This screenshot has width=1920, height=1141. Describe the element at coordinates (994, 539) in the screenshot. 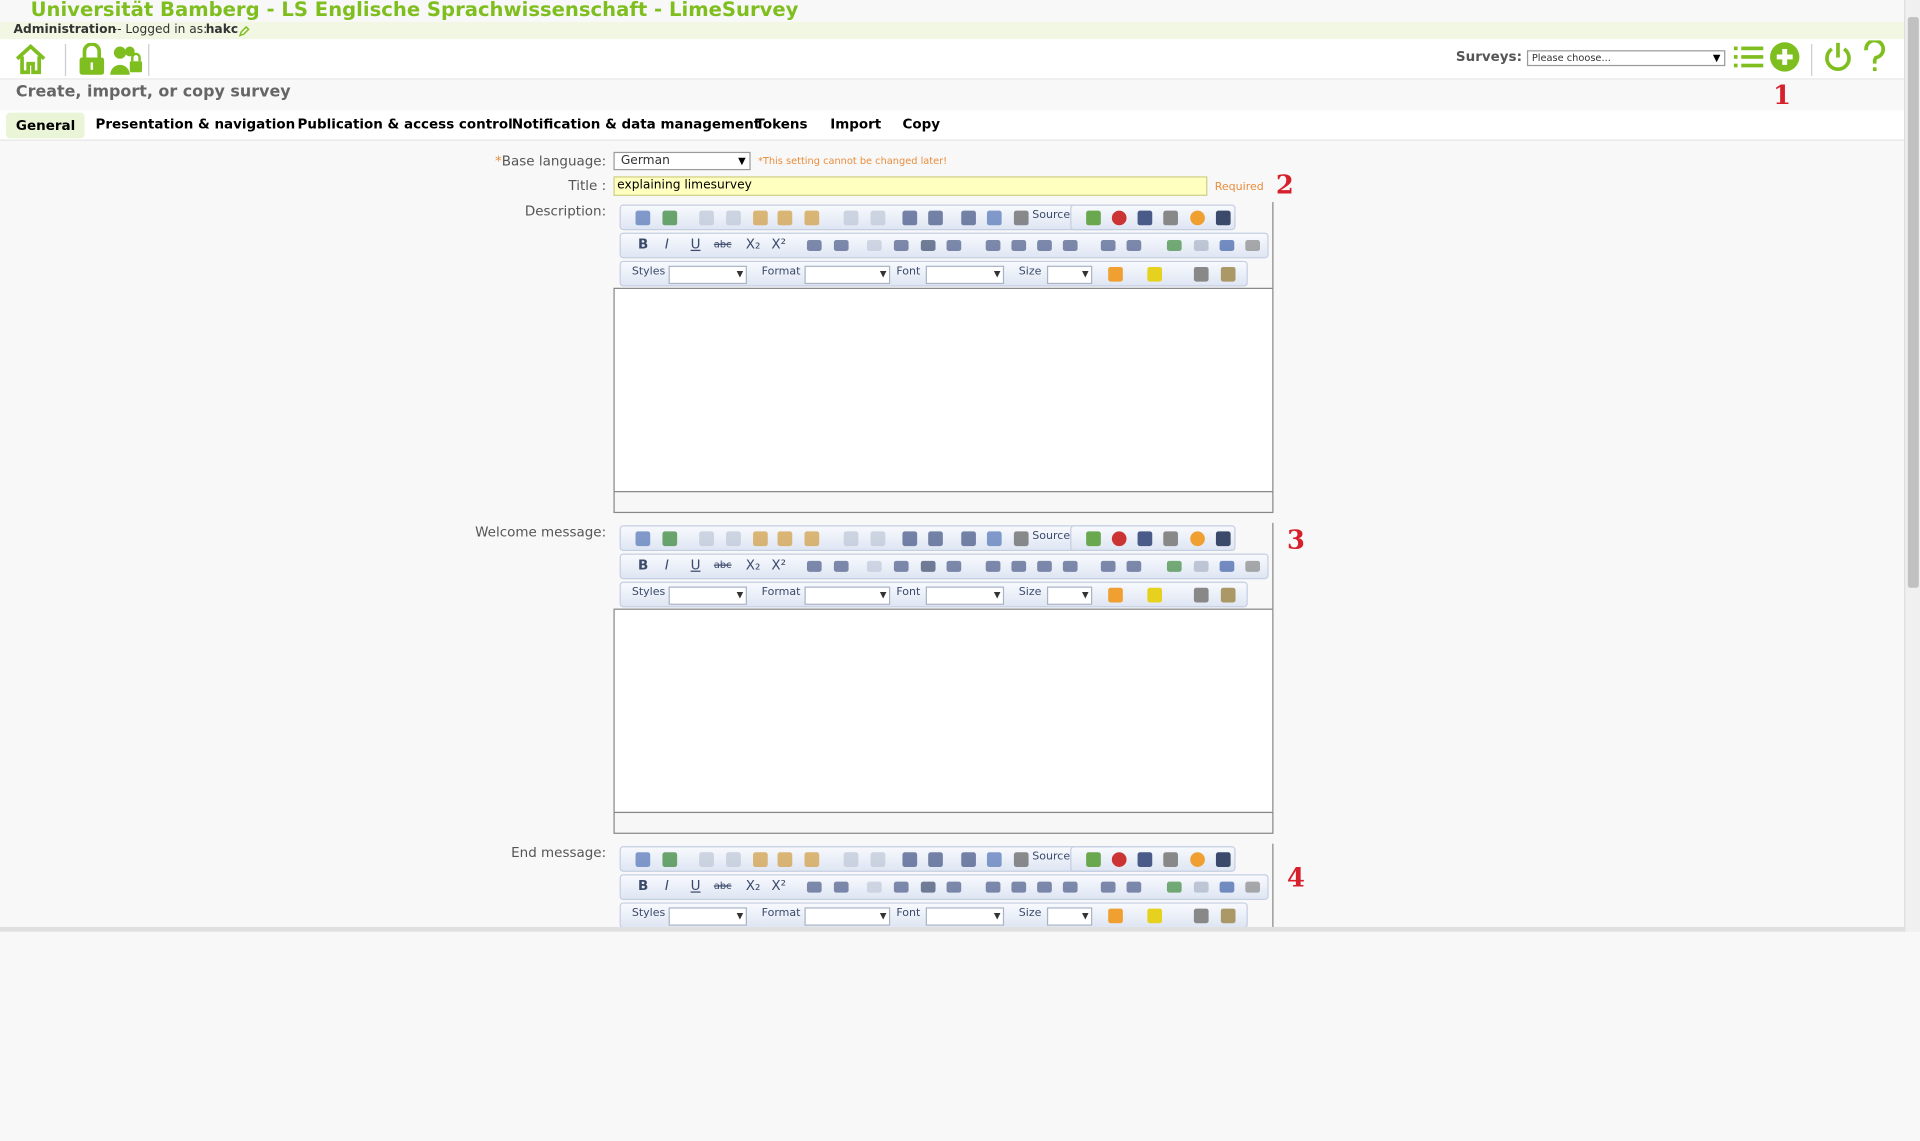

I see `remove-format-icon` at that location.